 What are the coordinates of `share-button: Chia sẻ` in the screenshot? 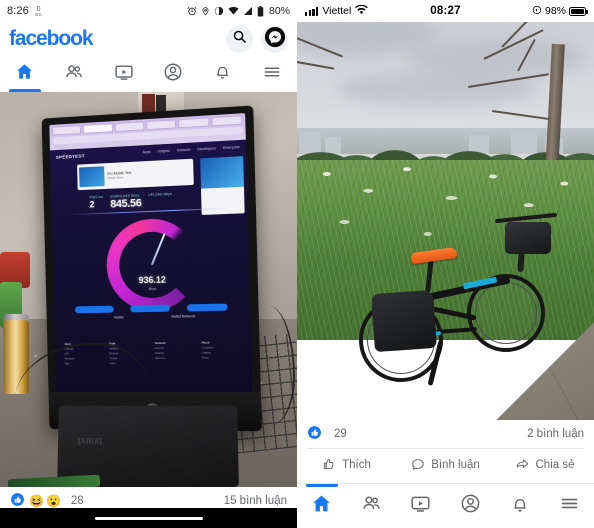 It's located at (544, 465).